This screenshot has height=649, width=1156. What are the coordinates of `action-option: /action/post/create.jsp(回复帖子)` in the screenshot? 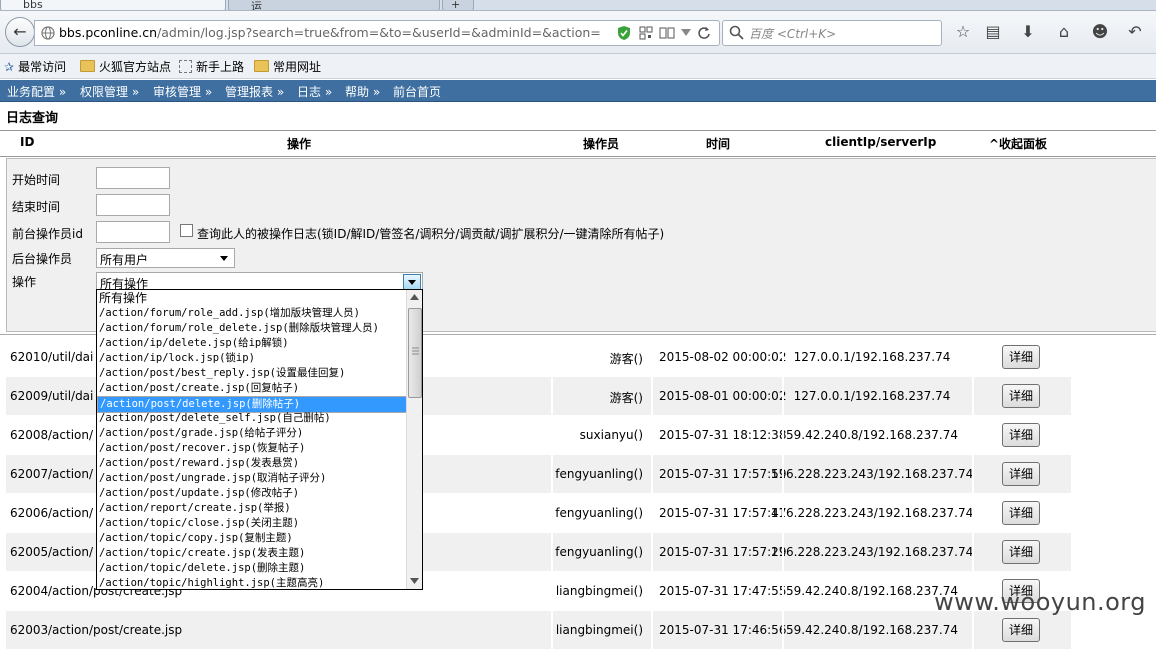 It's located at (251, 388).